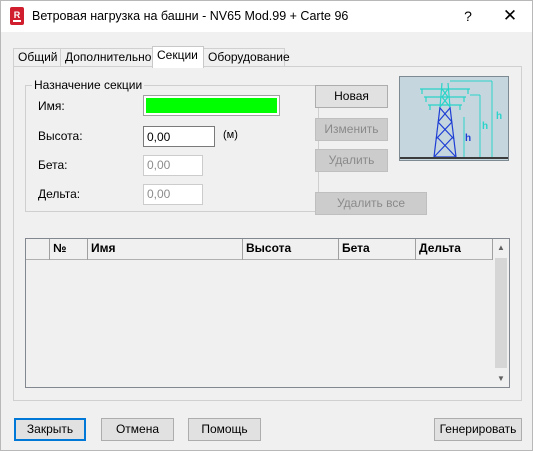 The image size is (533, 451). I want to click on tab-sections: Секции, so click(178, 57).